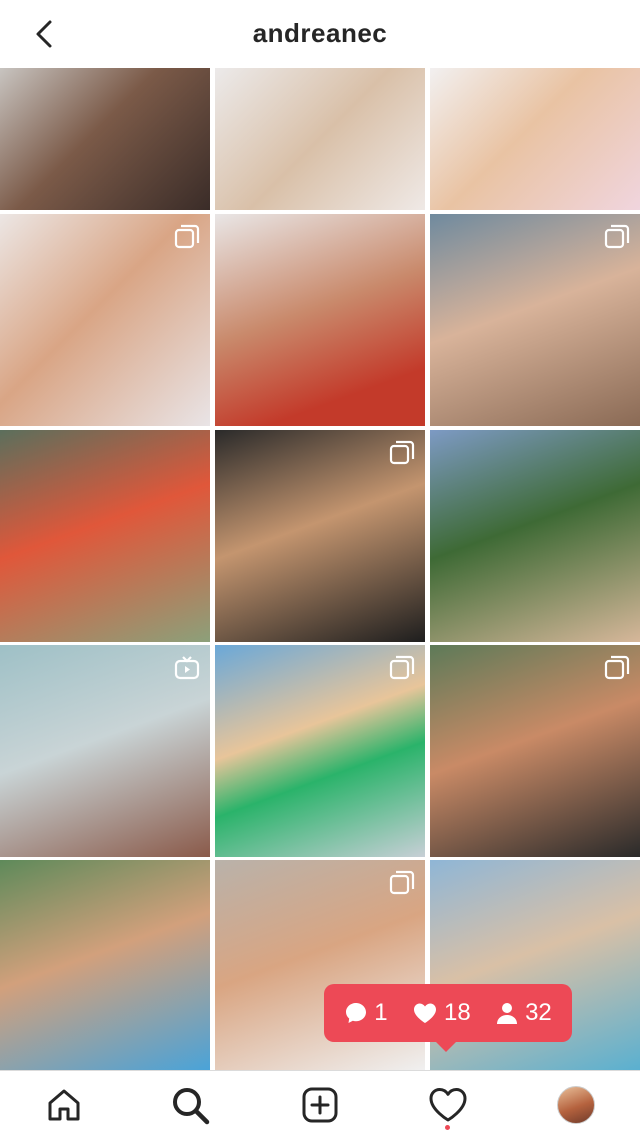 The width and height of the screenshot is (640, 1138). Describe the element at coordinates (381, 1012) in the screenshot. I see `comments-count: 1` at that location.